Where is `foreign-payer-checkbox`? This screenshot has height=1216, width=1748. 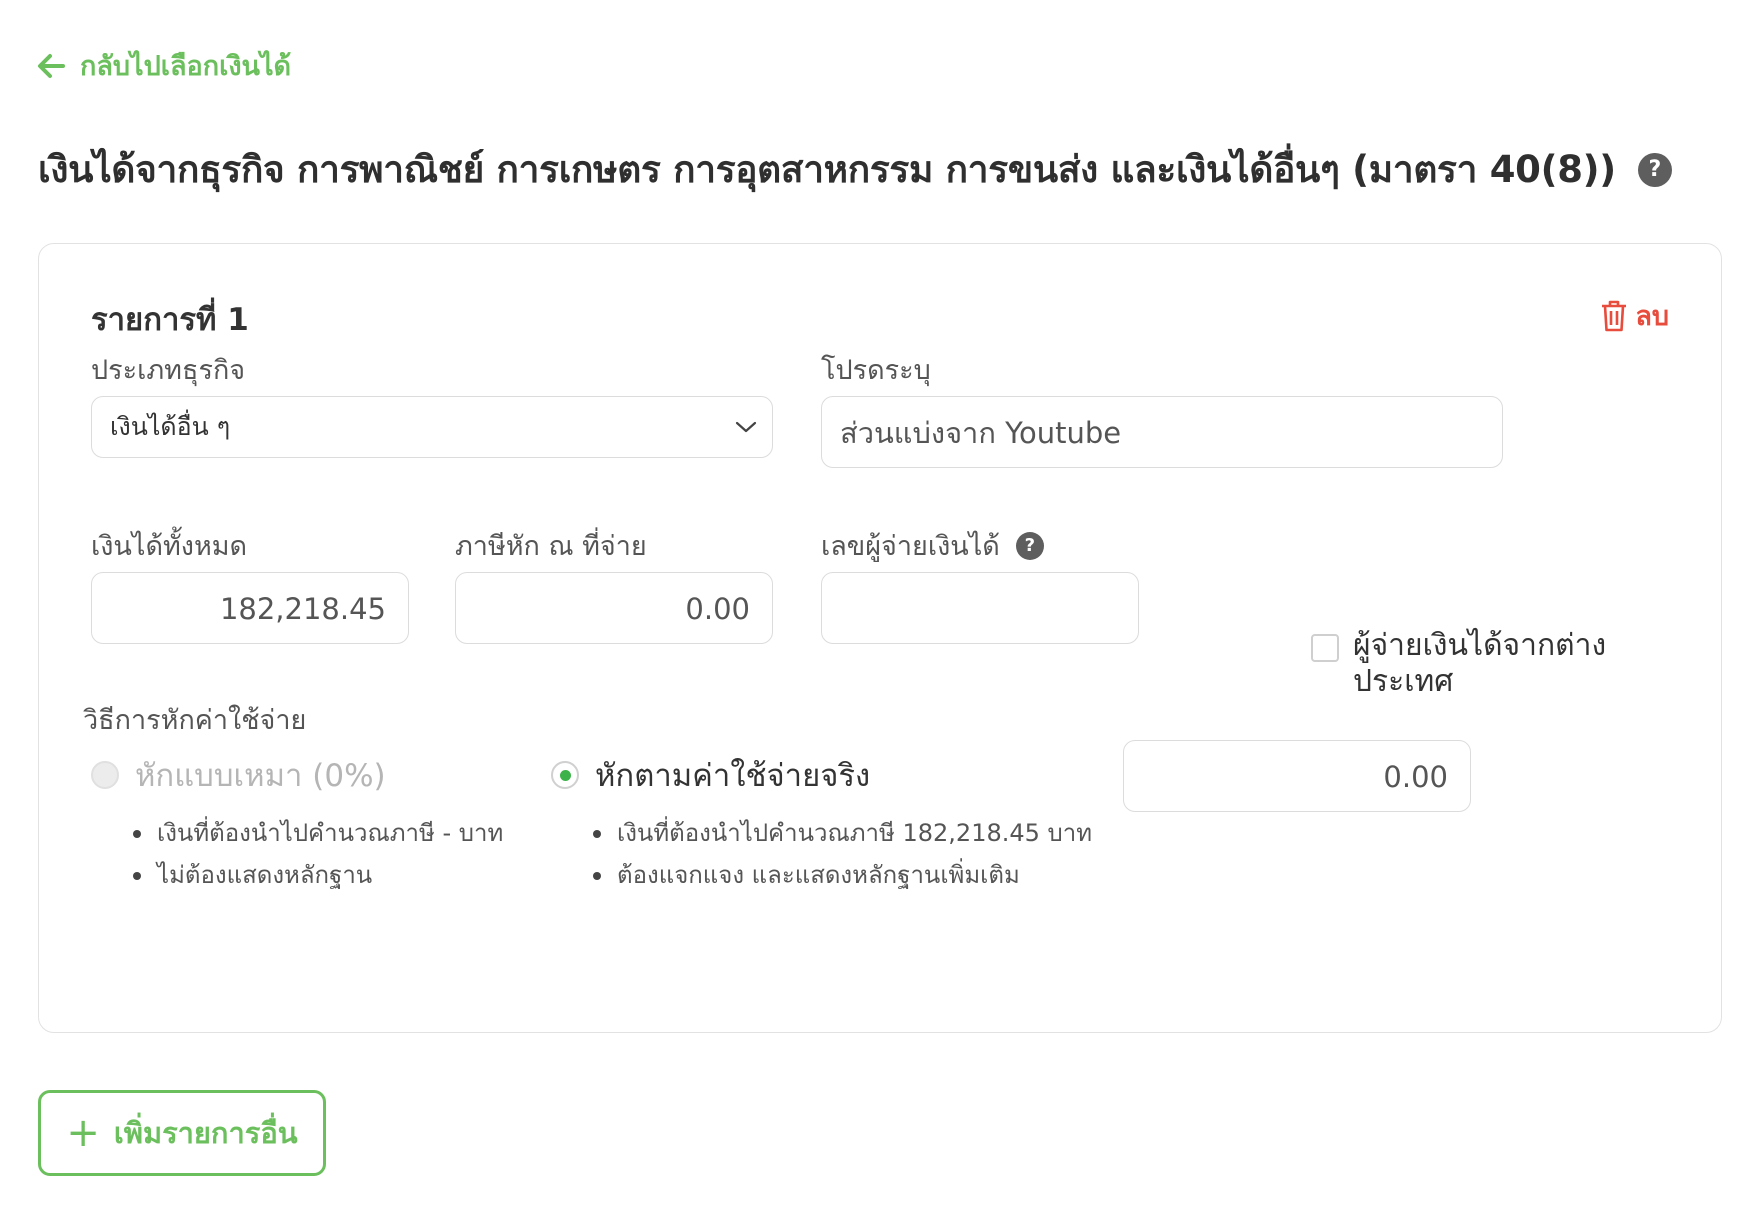
foreign-payer-checkbox is located at coordinates (1325, 648).